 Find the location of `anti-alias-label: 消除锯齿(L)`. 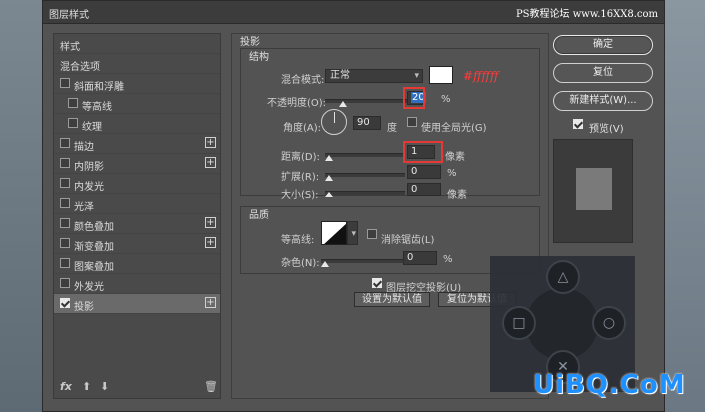

anti-alias-label: 消除锯齿(L) is located at coordinates (408, 240).